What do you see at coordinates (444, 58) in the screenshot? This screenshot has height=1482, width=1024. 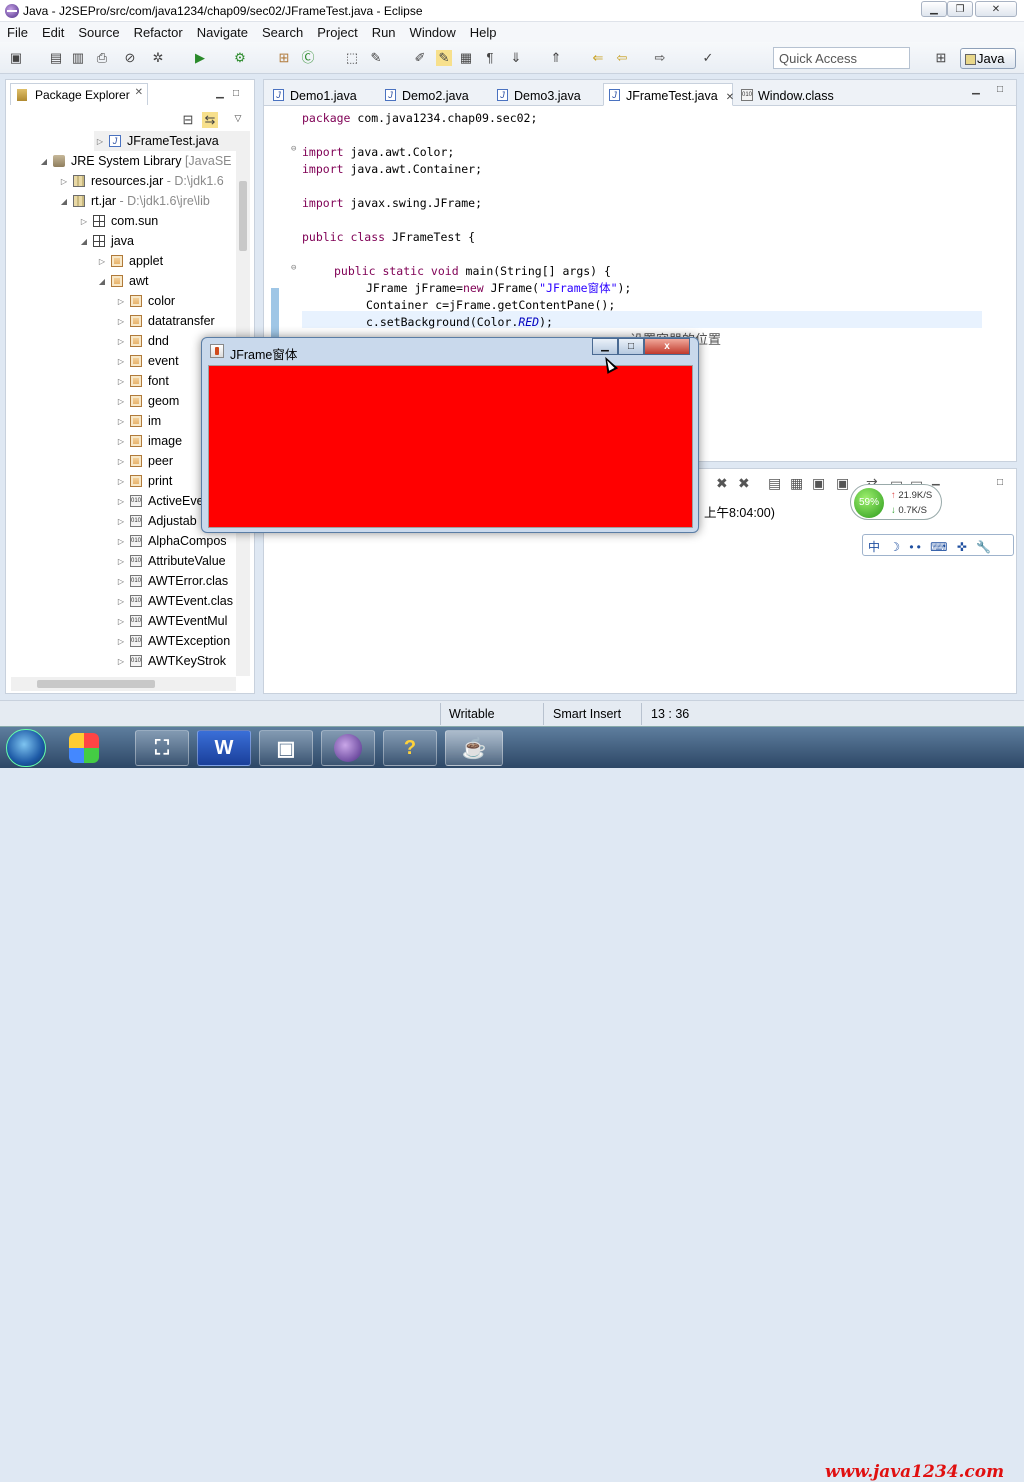 I see `highlight-occurrences-icon: ✎` at bounding box center [444, 58].